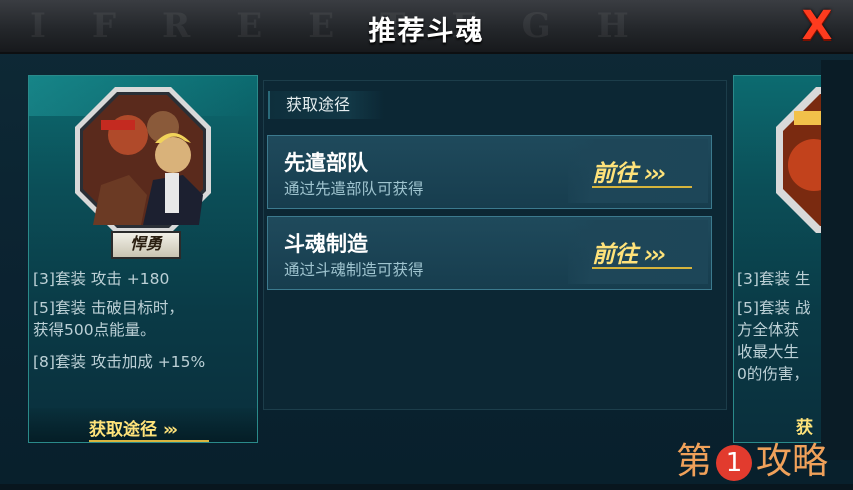 The height and width of the screenshot is (490, 853). What do you see at coordinates (146, 245) in the screenshot?
I see `soul-name-badge: 悍勇` at bounding box center [146, 245].